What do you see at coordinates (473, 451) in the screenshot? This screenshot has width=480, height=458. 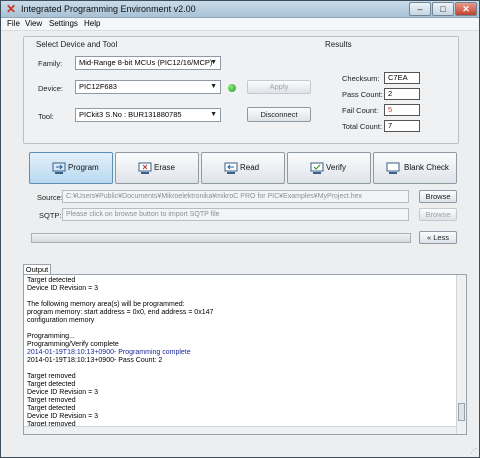 I see `resize-grip-icon: ⋰` at bounding box center [473, 451].